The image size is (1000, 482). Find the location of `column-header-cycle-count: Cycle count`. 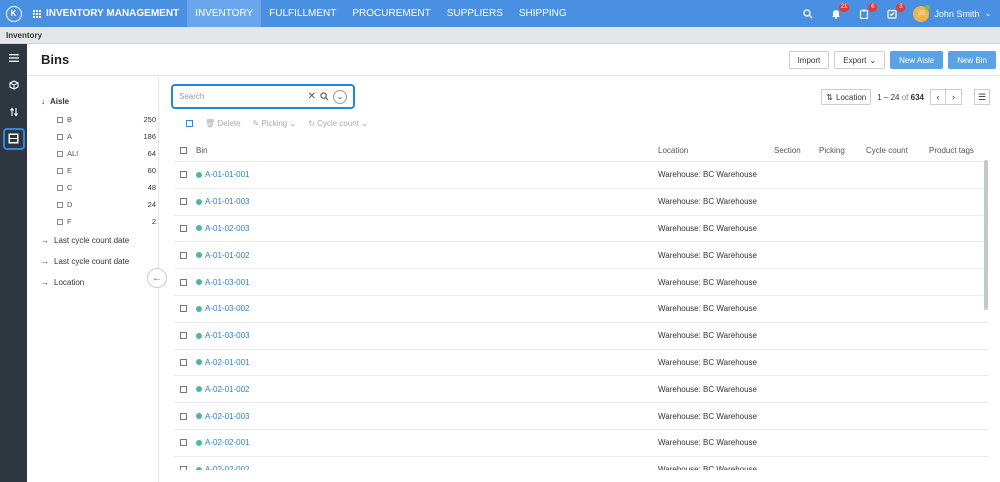

column-header-cycle-count: Cycle count is located at coordinates (897, 150).